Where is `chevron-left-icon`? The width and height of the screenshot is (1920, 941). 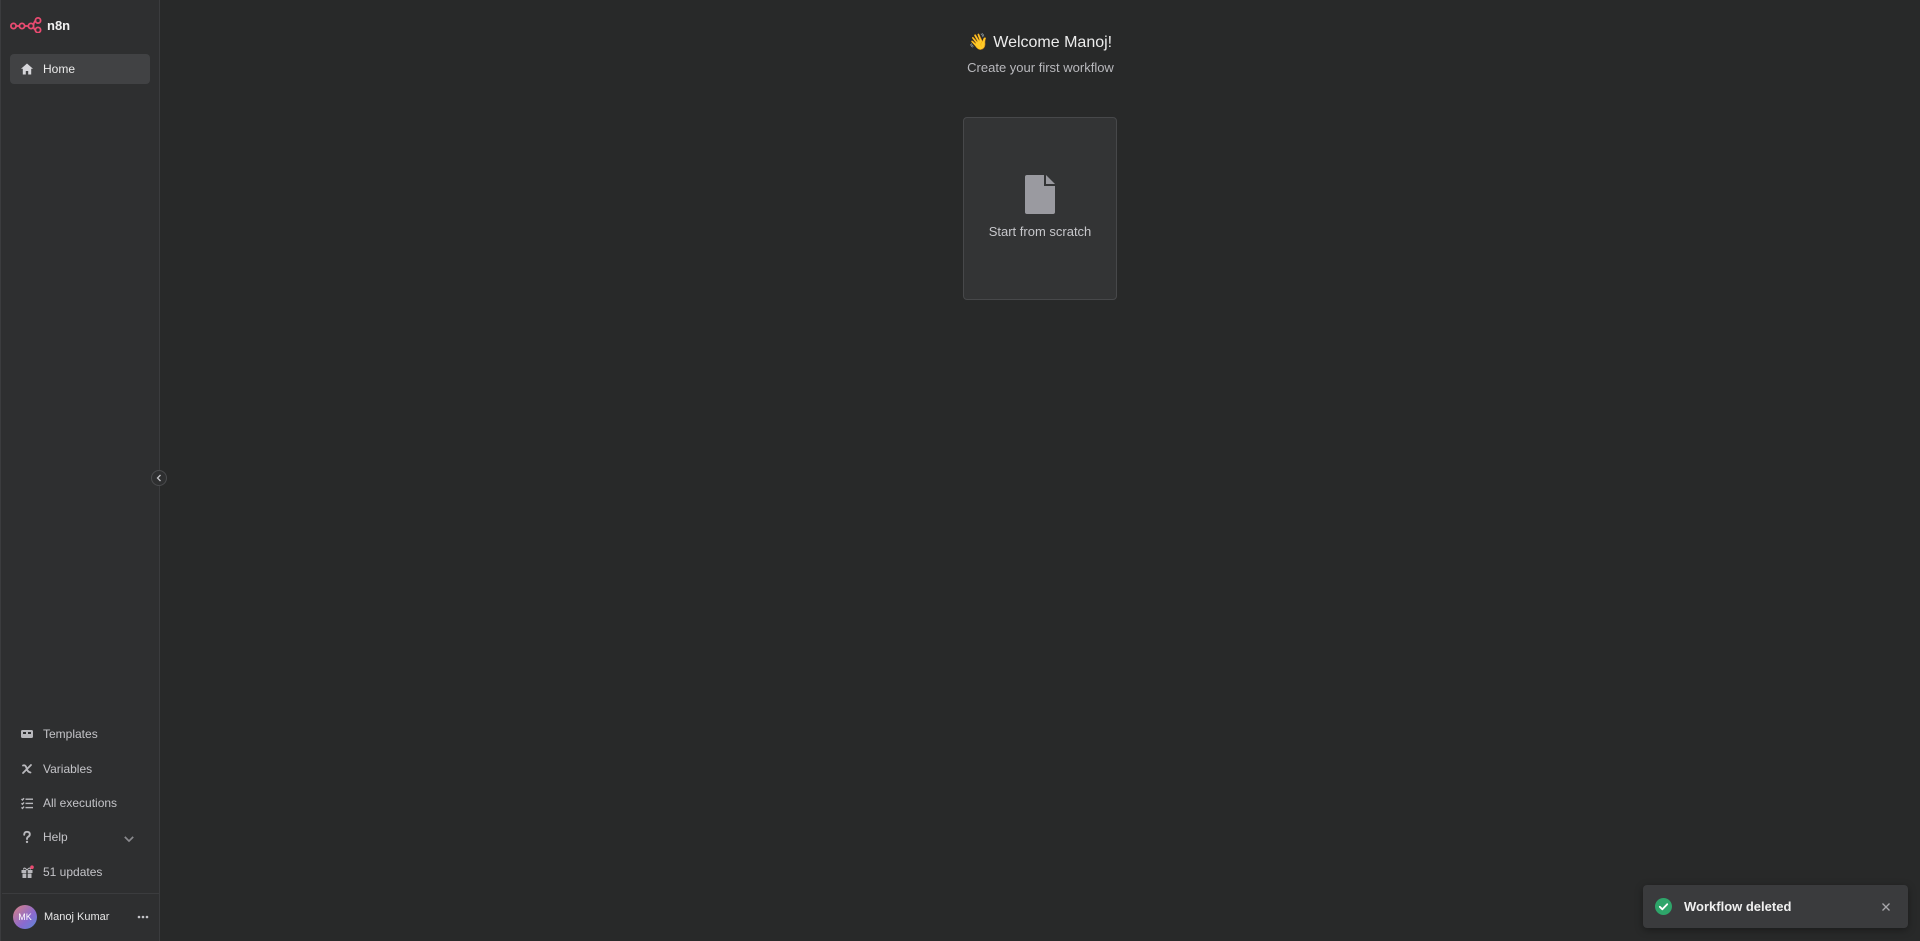
chevron-left-icon is located at coordinates (158, 478).